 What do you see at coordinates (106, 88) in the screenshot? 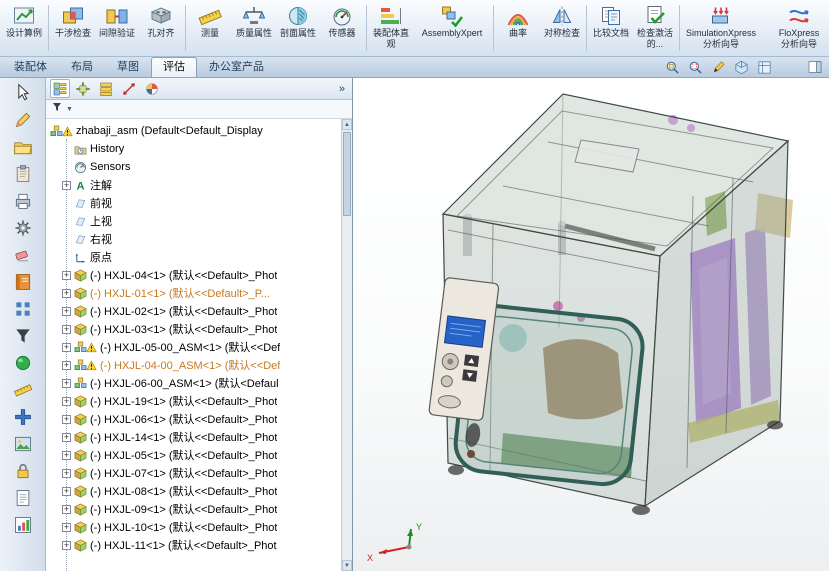
I see `configuration-manager-tab` at bounding box center [106, 88].